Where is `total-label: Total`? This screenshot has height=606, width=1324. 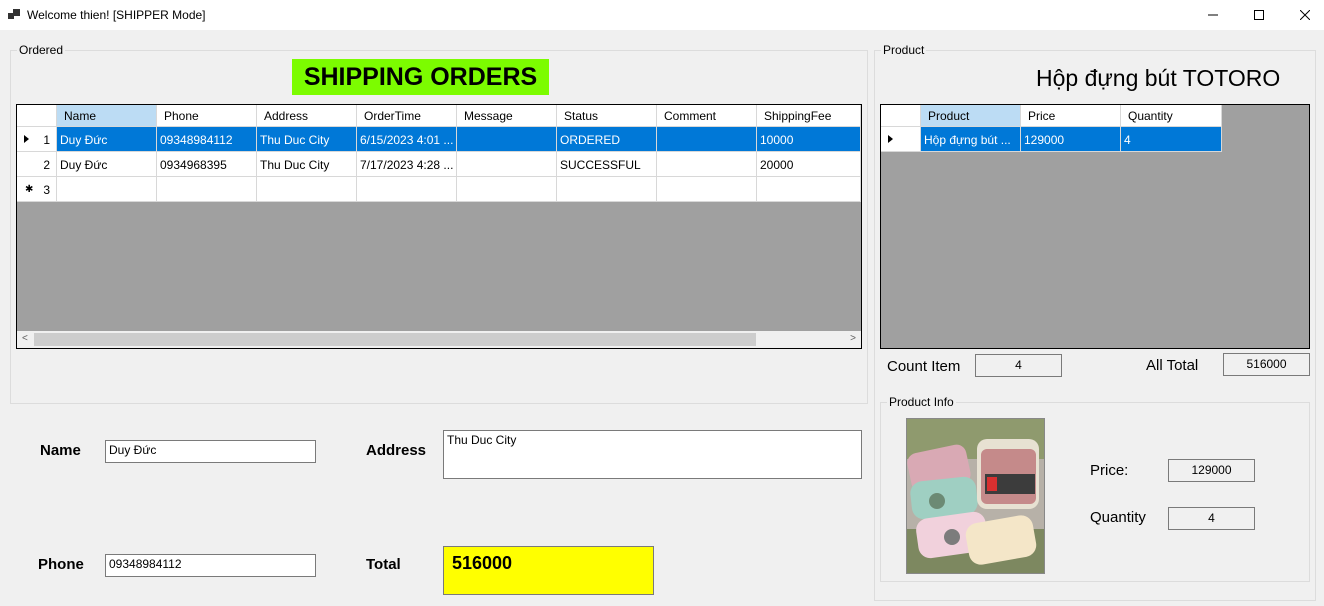 total-label: Total is located at coordinates (383, 564).